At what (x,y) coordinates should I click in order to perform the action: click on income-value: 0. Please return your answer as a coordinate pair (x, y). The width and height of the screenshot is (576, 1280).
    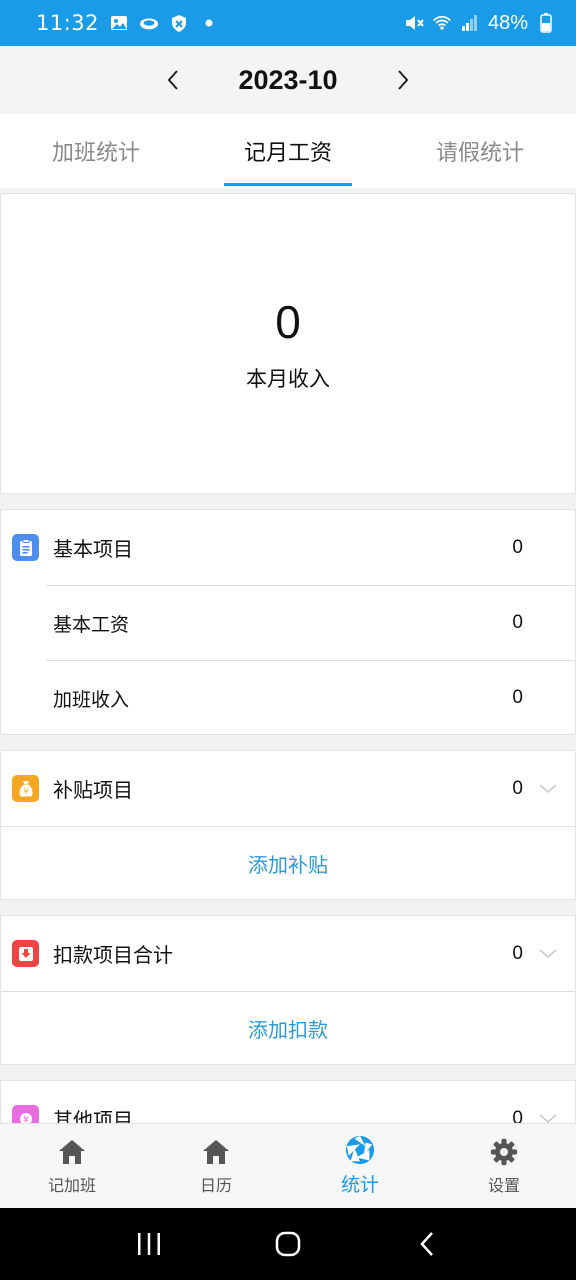
    Looking at the image, I should click on (288, 321).